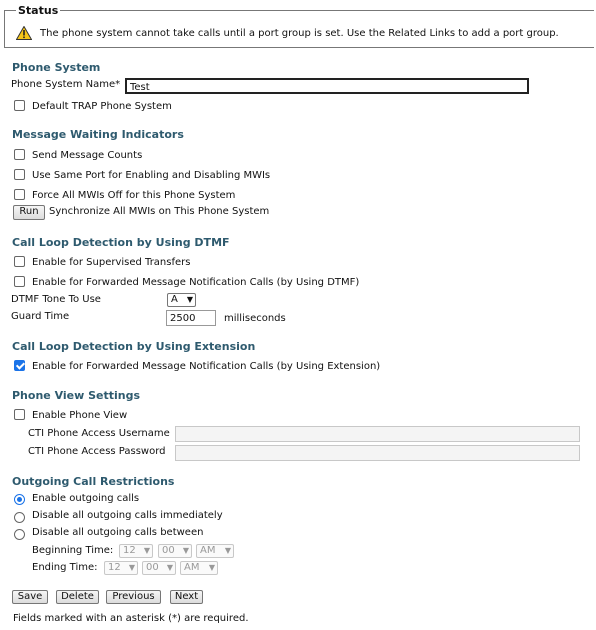 The width and height of the screenshot is (596, 630). What do you see at coordinates (93, 481) in the screenshot?
I see `outgoing-title: Outgoing Call Restrictions` at bounding box center [93, 481].